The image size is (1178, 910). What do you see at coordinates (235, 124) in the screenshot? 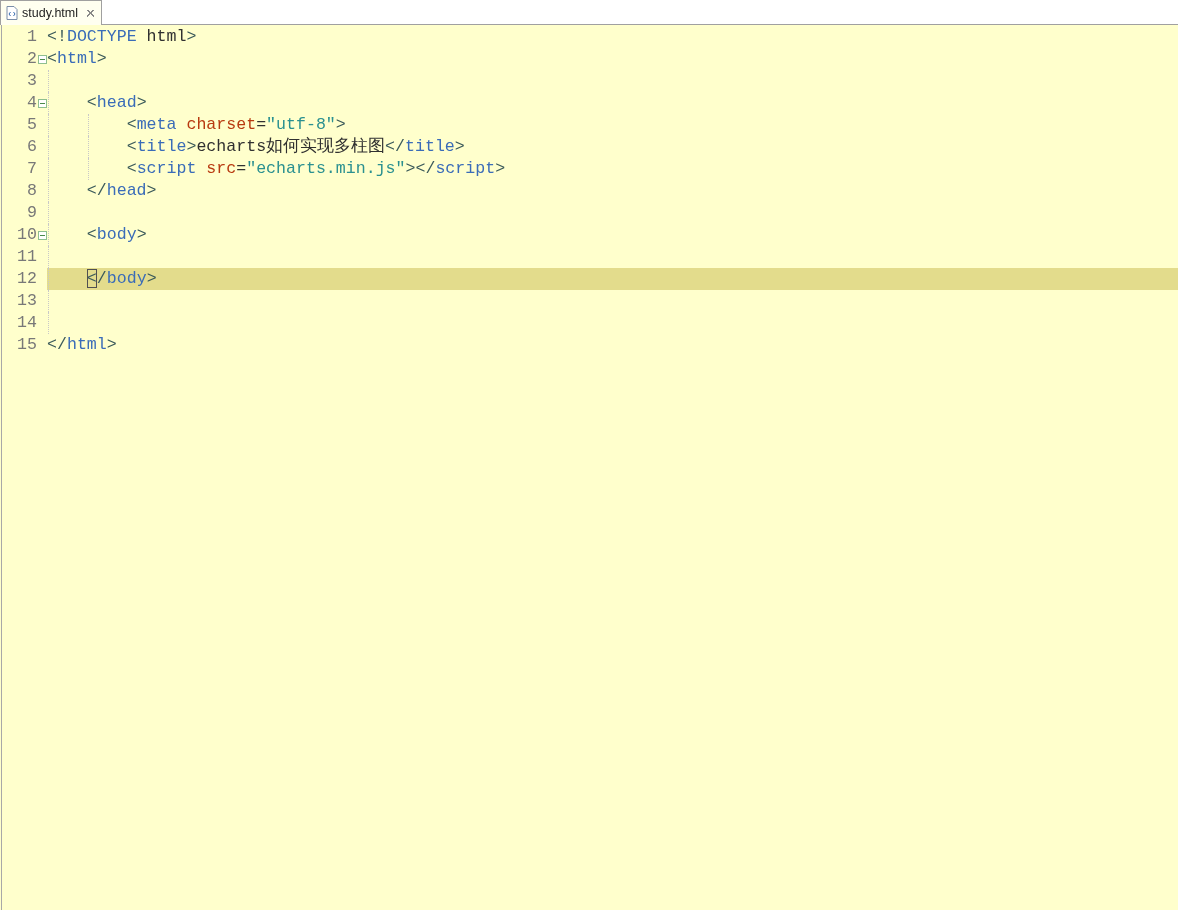
I see `code-line: <meta charset="utf-8">` at bounding box center [235, 124].